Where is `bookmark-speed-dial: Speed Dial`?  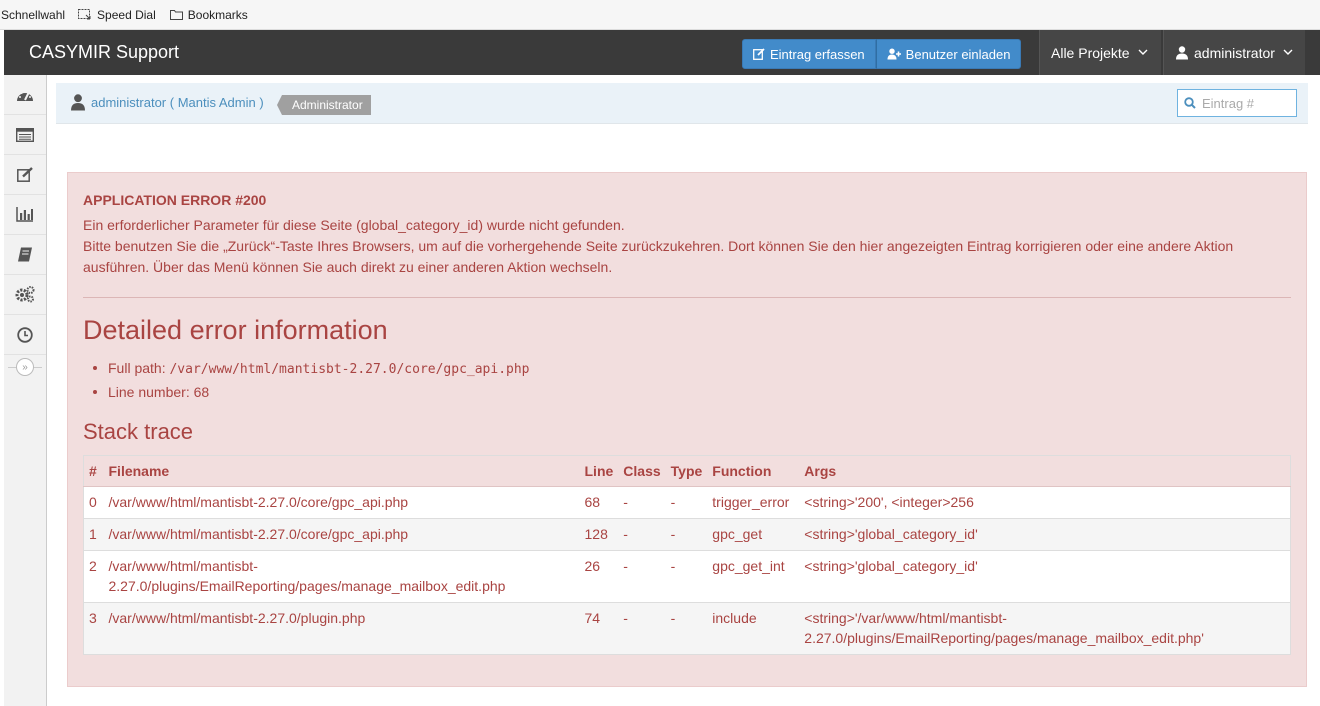
bookmark-speed-dial: Speed Dial is located at coordinates (117, 15).